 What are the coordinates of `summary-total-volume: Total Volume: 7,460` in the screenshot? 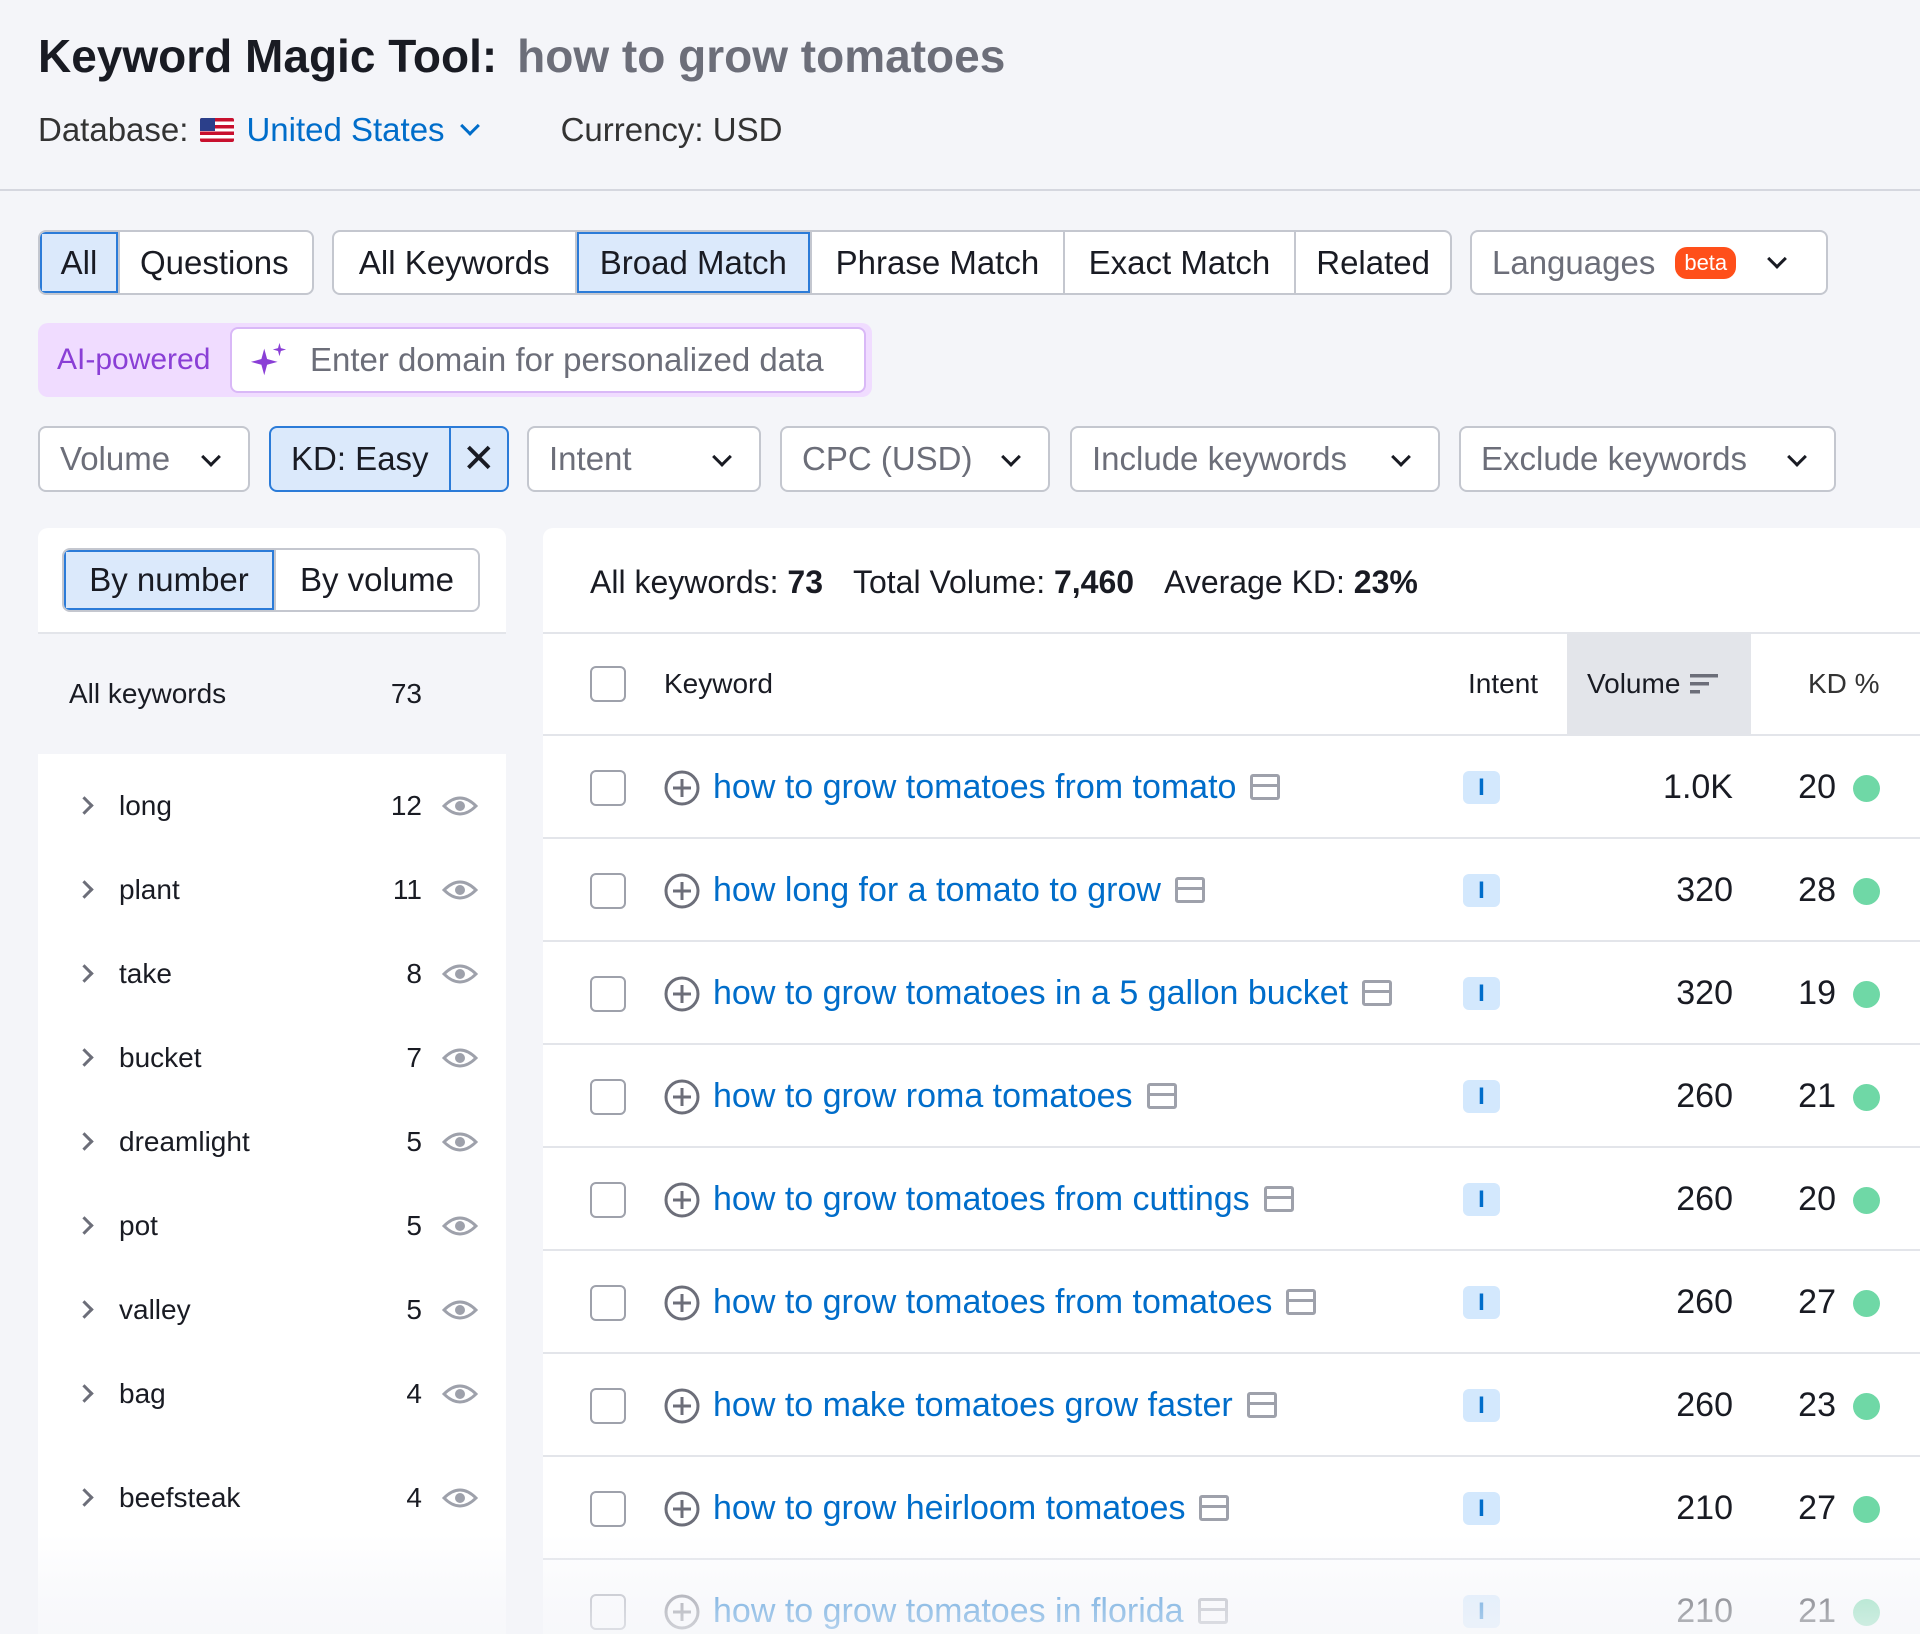 It's located at (993, 581).